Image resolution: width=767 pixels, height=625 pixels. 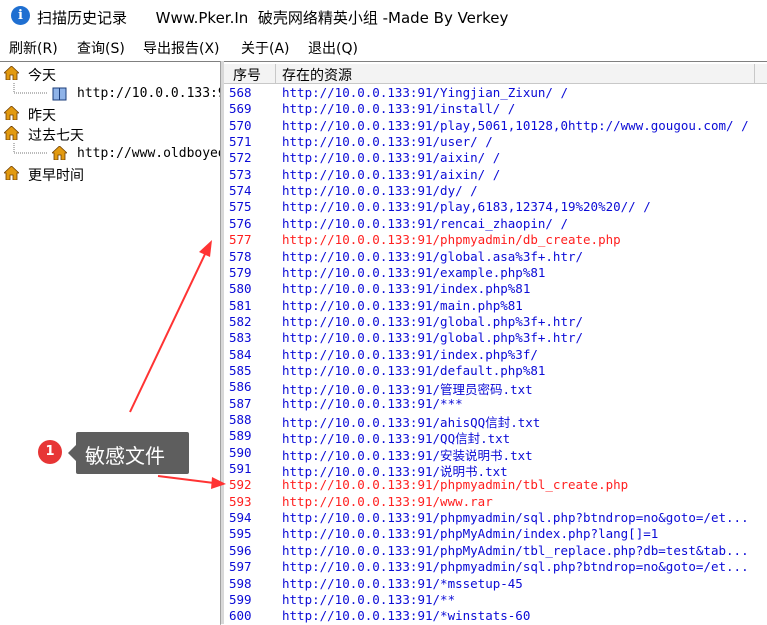 I want to click on row-resource-url: http://10.0.0.133:91/main.php%81, so click(x=402, y=305).